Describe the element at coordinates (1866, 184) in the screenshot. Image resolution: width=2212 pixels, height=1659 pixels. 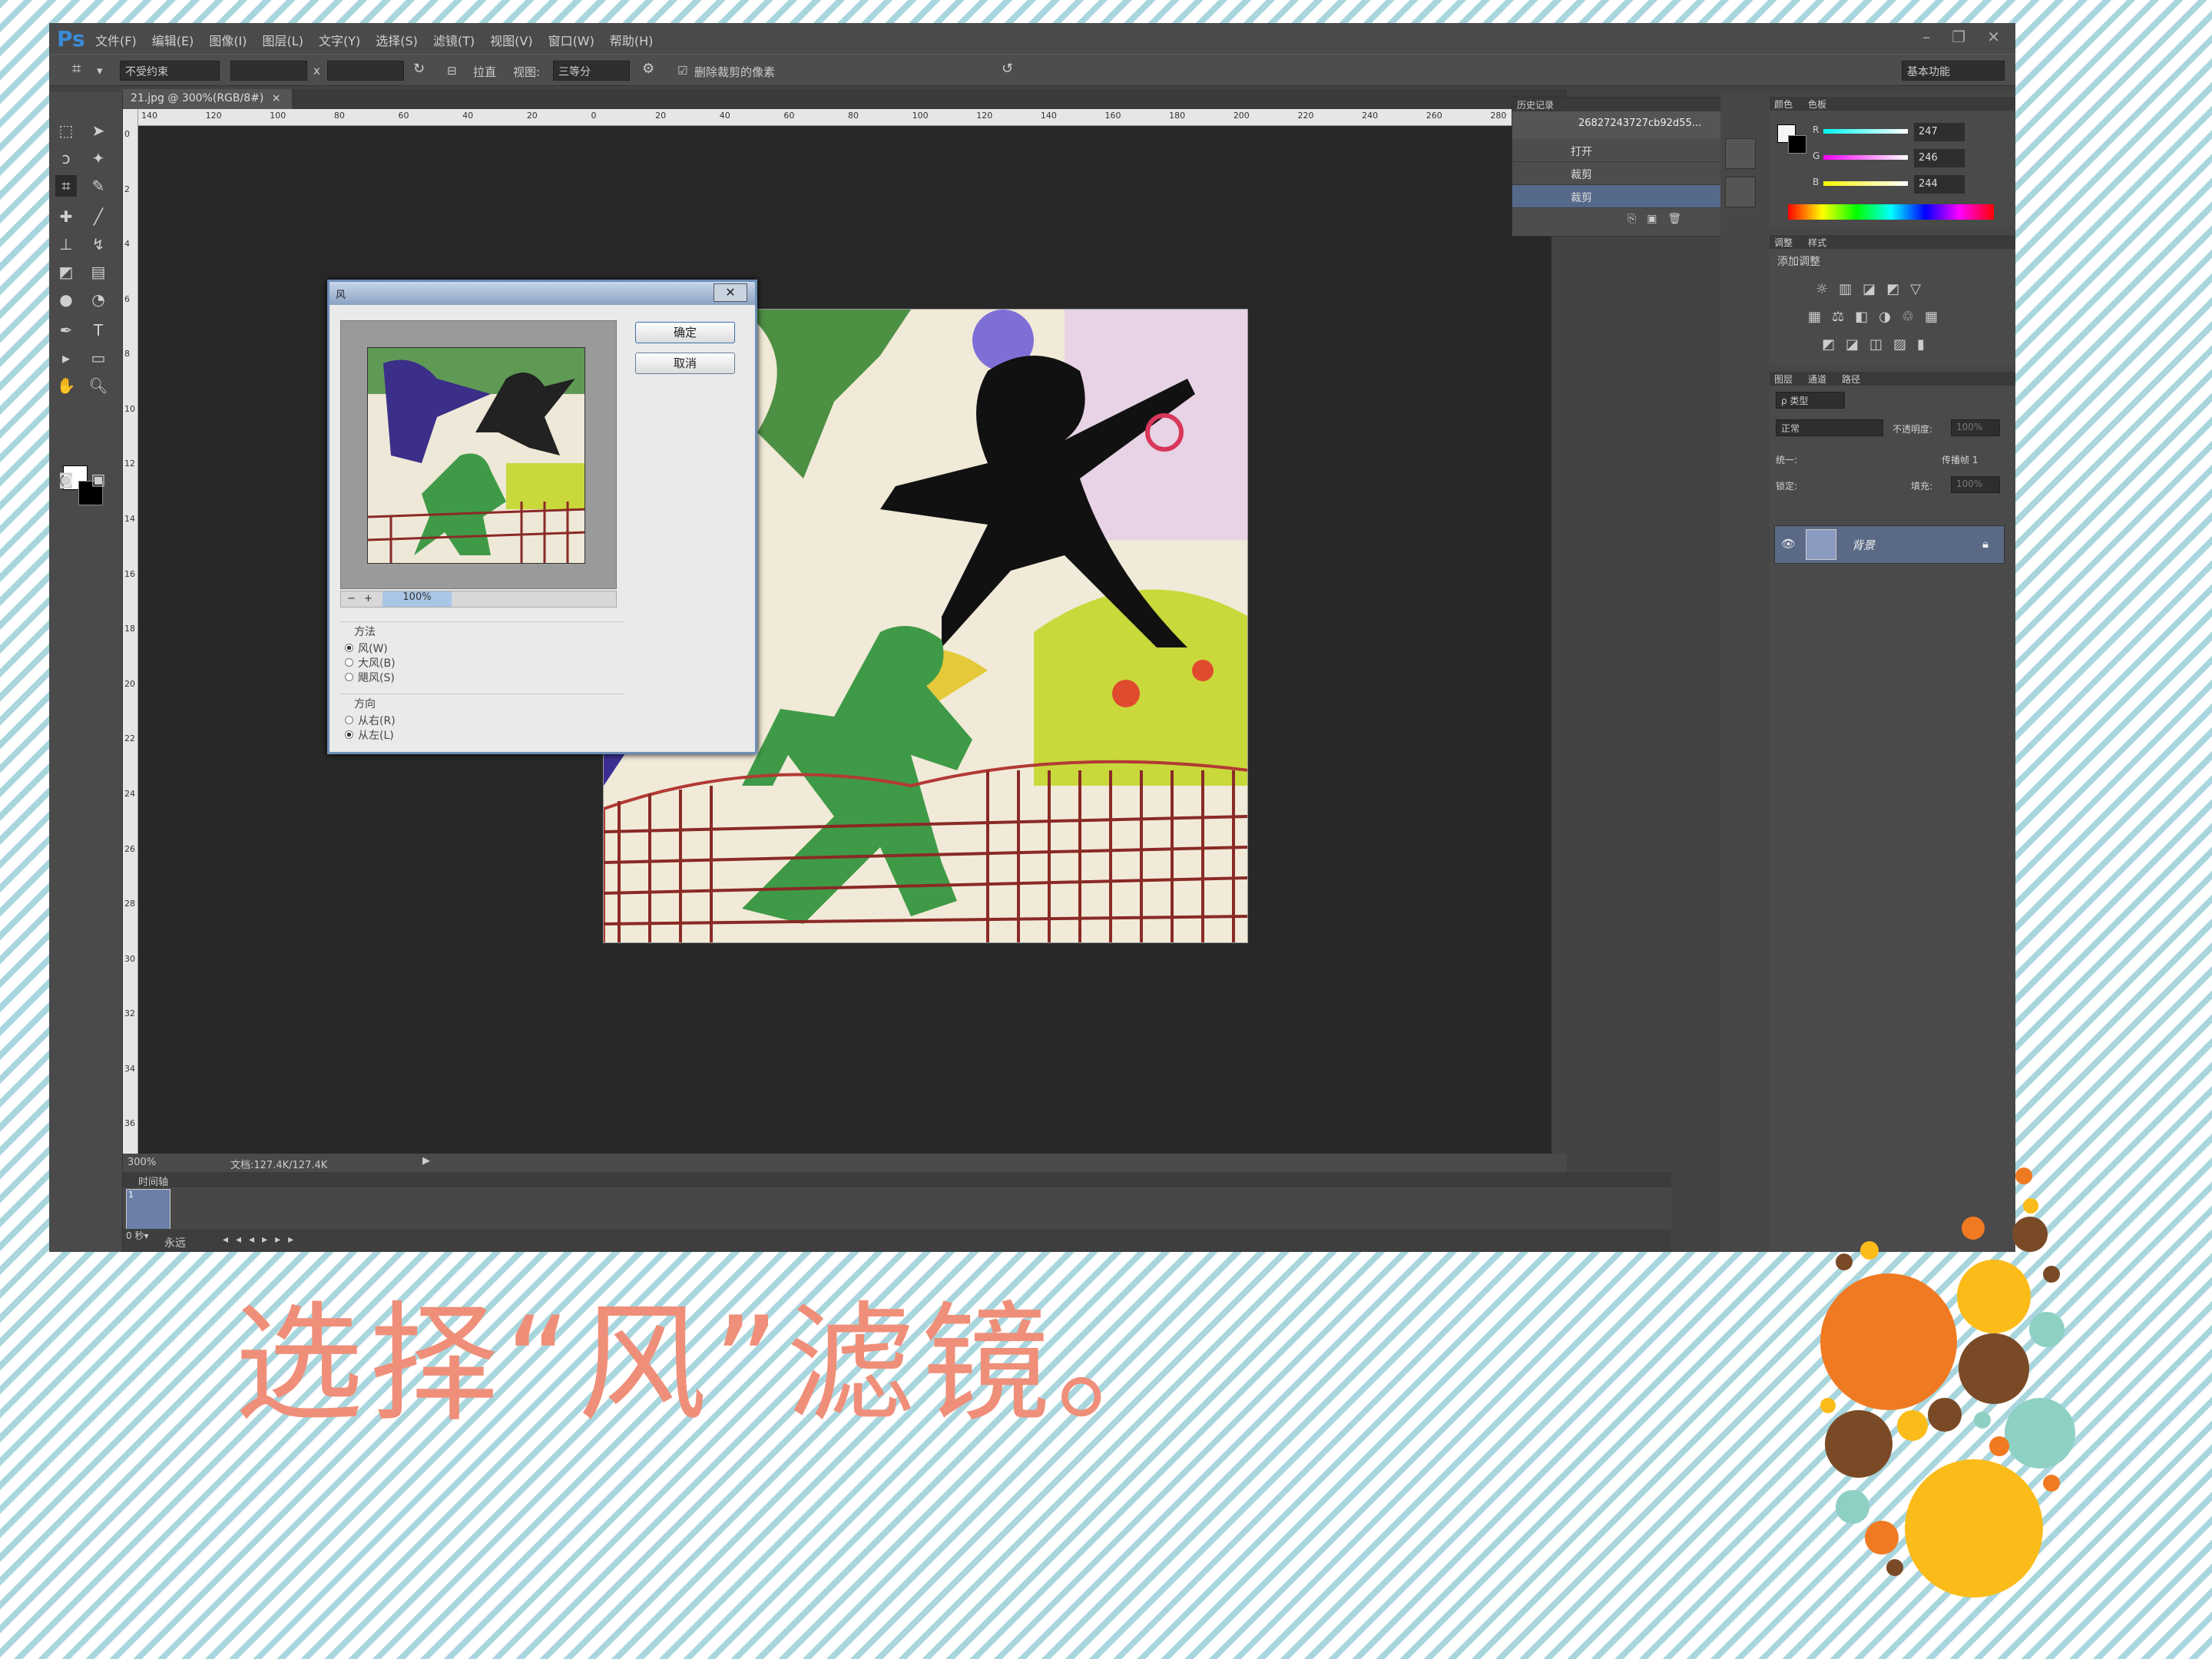
I see `channel-b-slider` at that location.